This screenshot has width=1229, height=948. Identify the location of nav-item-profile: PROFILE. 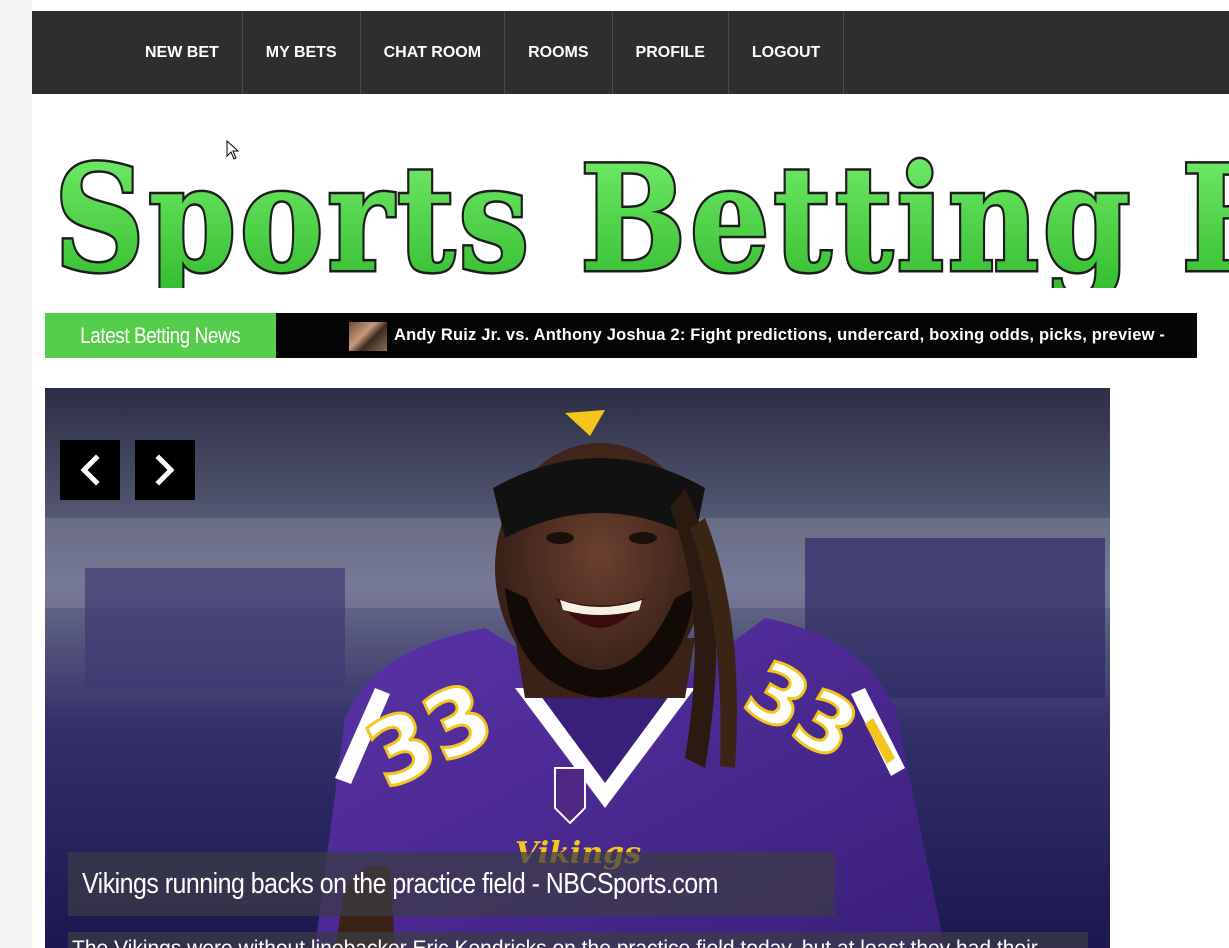
(671, 52).